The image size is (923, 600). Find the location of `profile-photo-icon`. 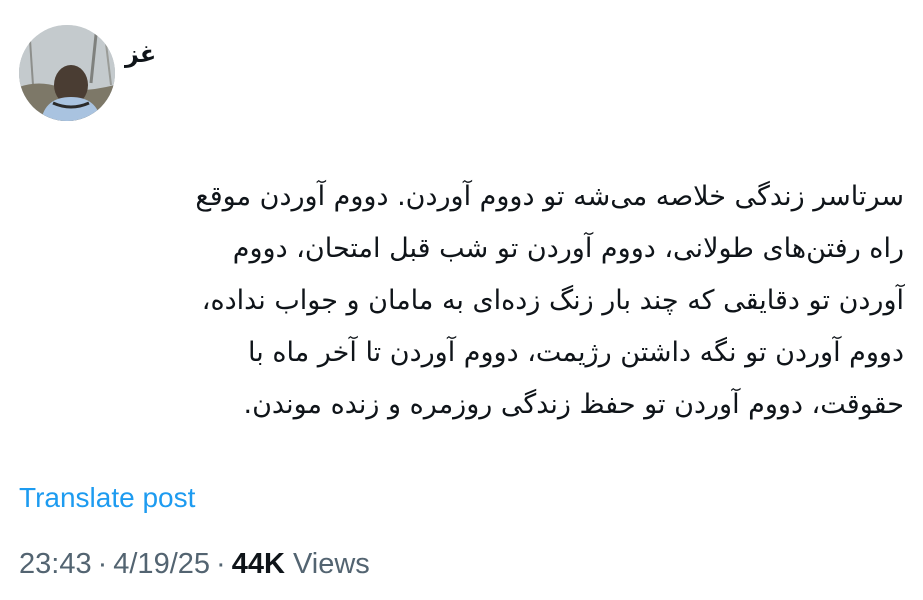

profile-photo-icon is located at coordinates (67, 73).